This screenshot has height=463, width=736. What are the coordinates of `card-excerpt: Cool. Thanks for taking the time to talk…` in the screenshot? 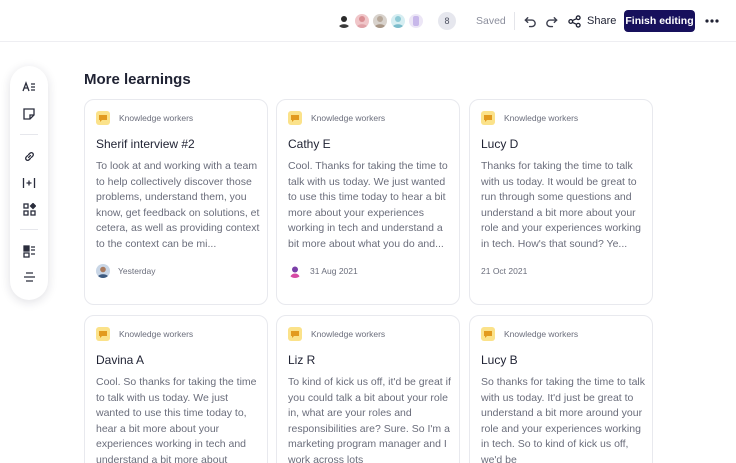 It's located at (368, 205).